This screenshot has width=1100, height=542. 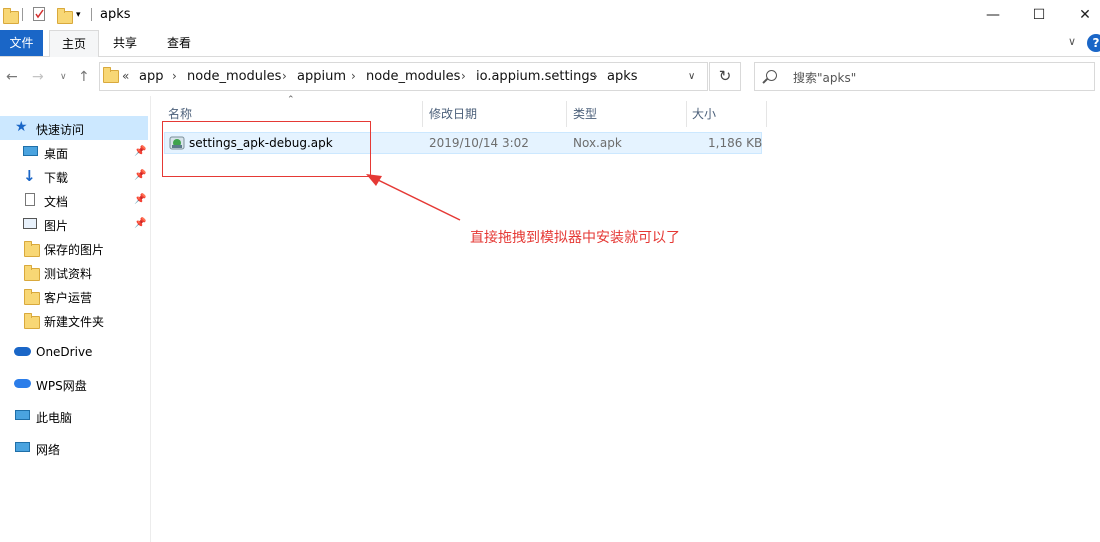 I want to click on search-placeholder: 搜索"apks", so click(x=825, y=78).